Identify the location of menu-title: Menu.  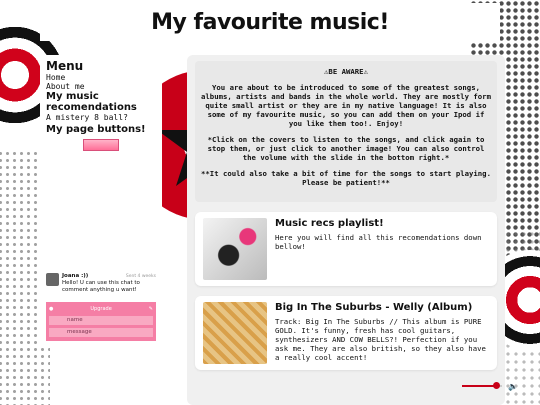
(65, 66).